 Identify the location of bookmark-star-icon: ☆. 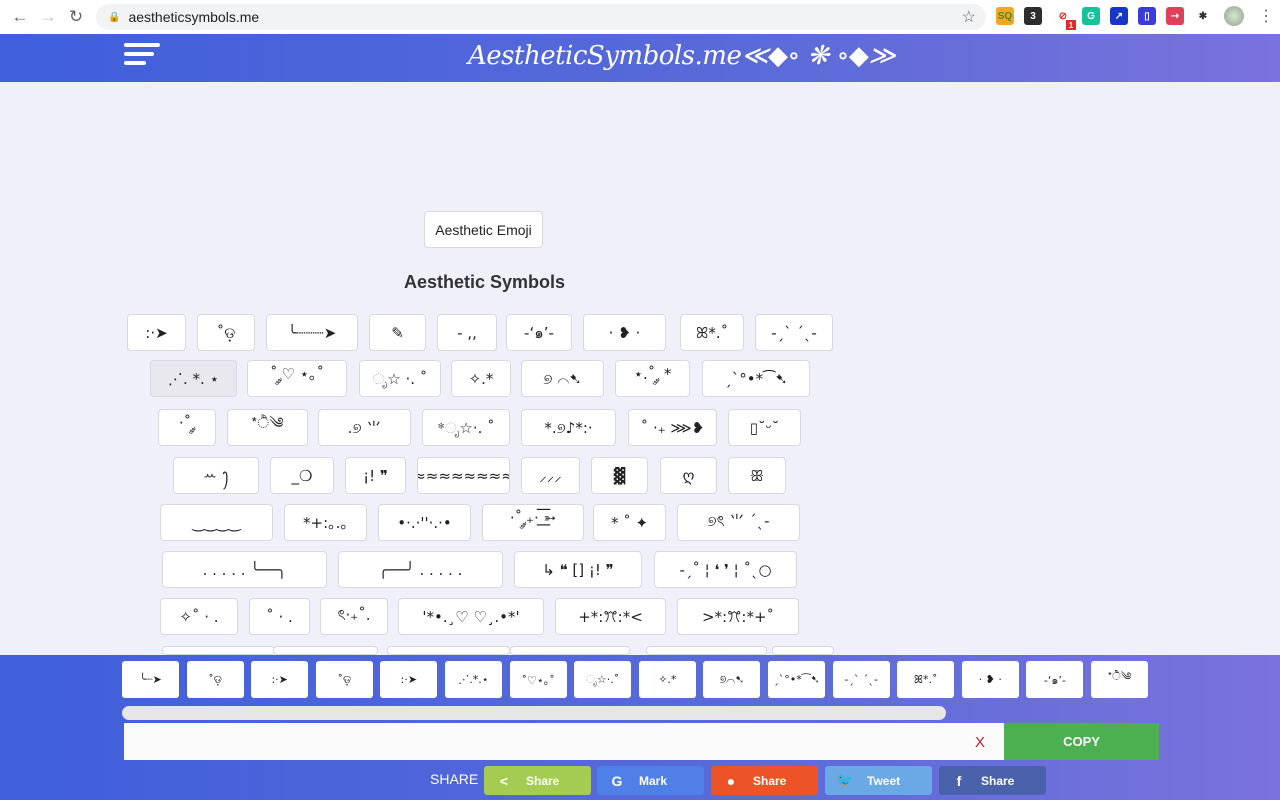
(969, 17).